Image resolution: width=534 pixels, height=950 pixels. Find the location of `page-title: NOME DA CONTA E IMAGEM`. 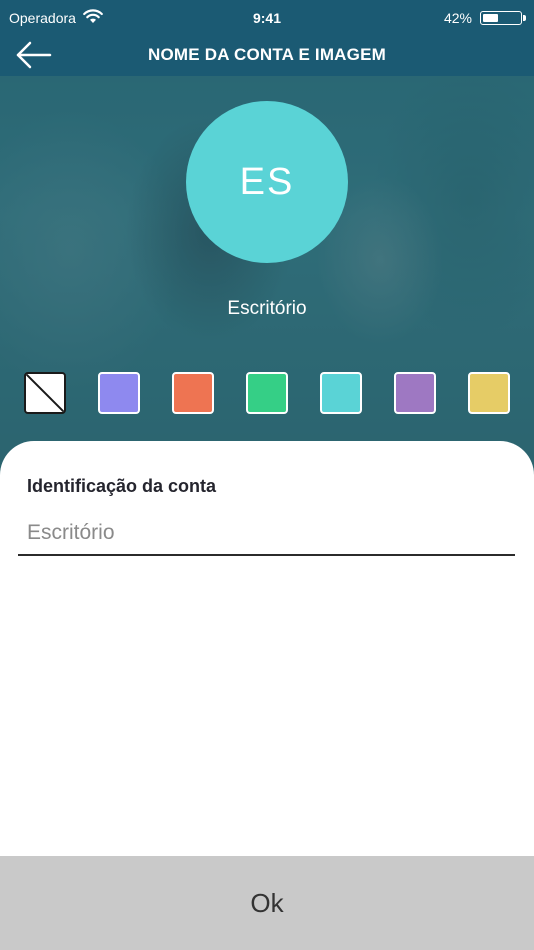

page-title: NOME DA CONTA E IMAGEM is located at coordinates (267, 54).